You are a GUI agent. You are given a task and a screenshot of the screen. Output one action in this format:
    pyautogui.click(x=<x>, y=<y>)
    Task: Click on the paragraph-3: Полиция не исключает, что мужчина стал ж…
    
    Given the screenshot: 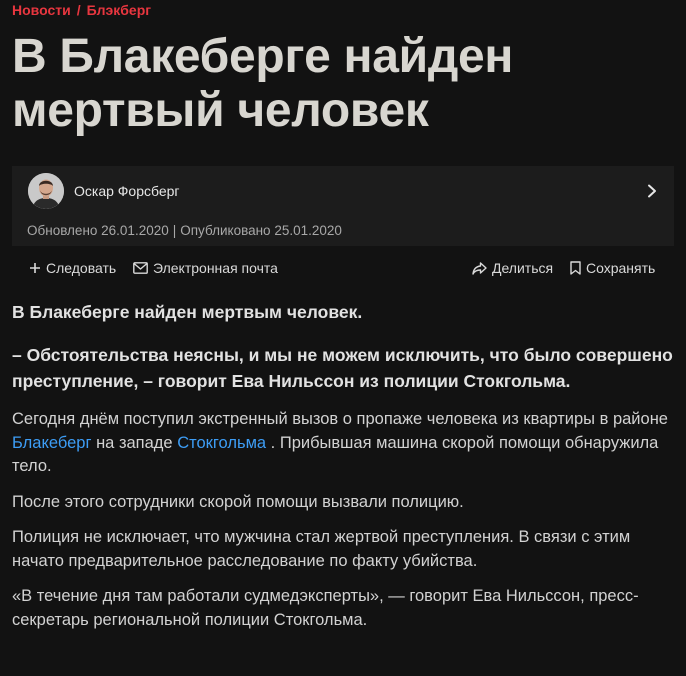 What is the action you would take?
    pyautogui.click(x=321, y=549)
    